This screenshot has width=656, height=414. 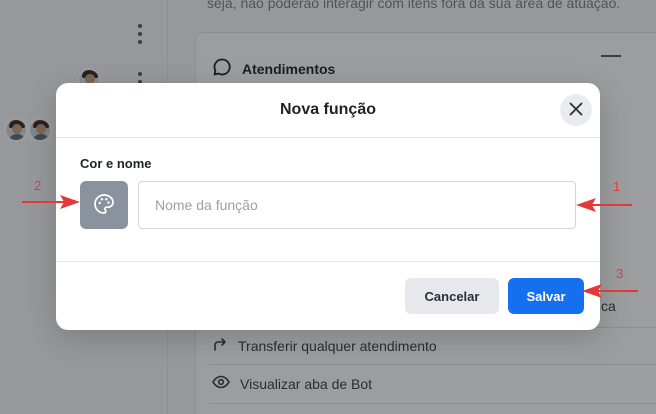 I want to click on annotation-number: 3, so click(x=620, y=273).